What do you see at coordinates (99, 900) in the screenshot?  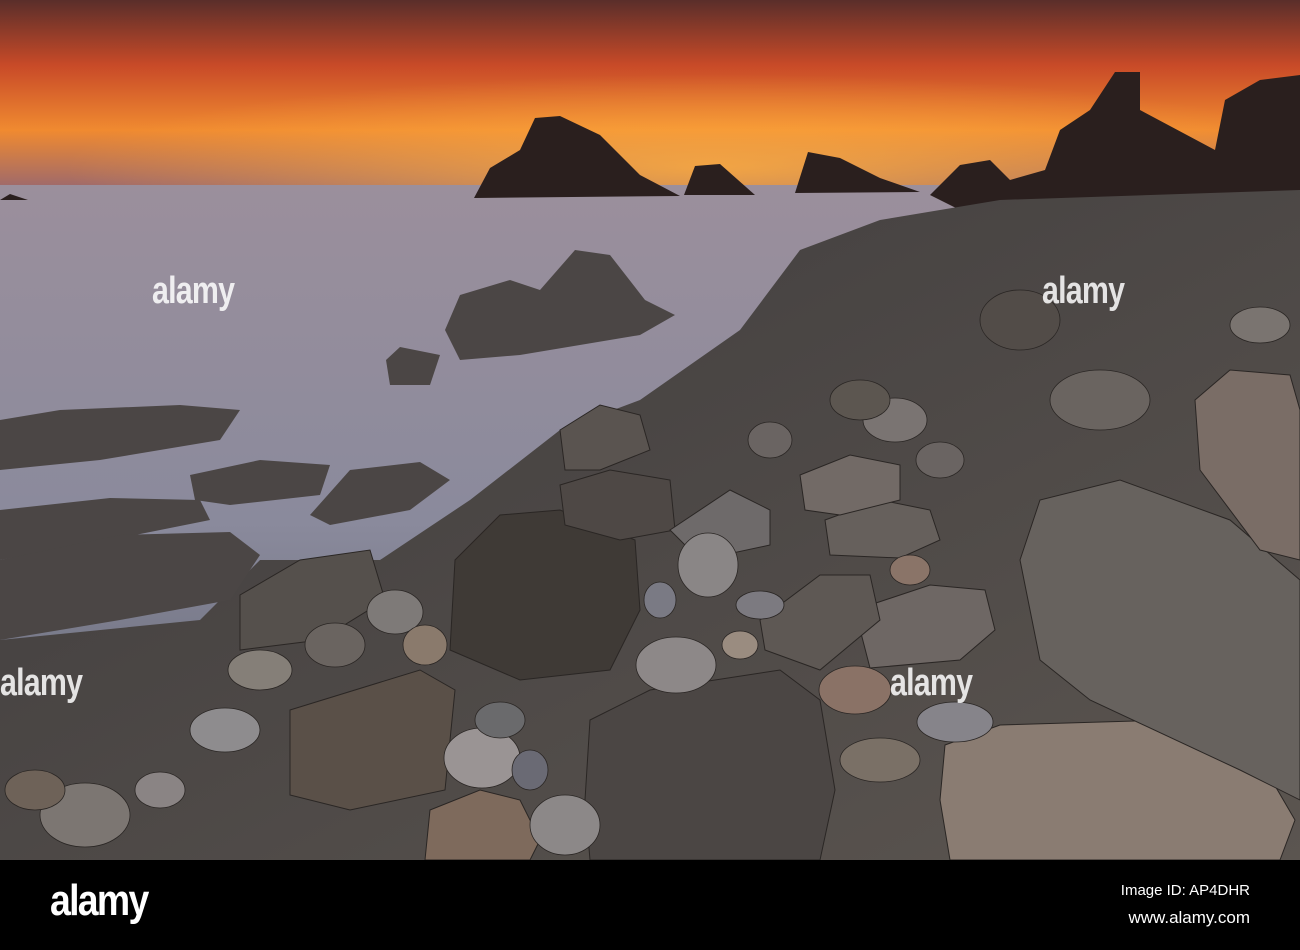 I see `alamy-logo: alamy` at bounding box center [99, 900].